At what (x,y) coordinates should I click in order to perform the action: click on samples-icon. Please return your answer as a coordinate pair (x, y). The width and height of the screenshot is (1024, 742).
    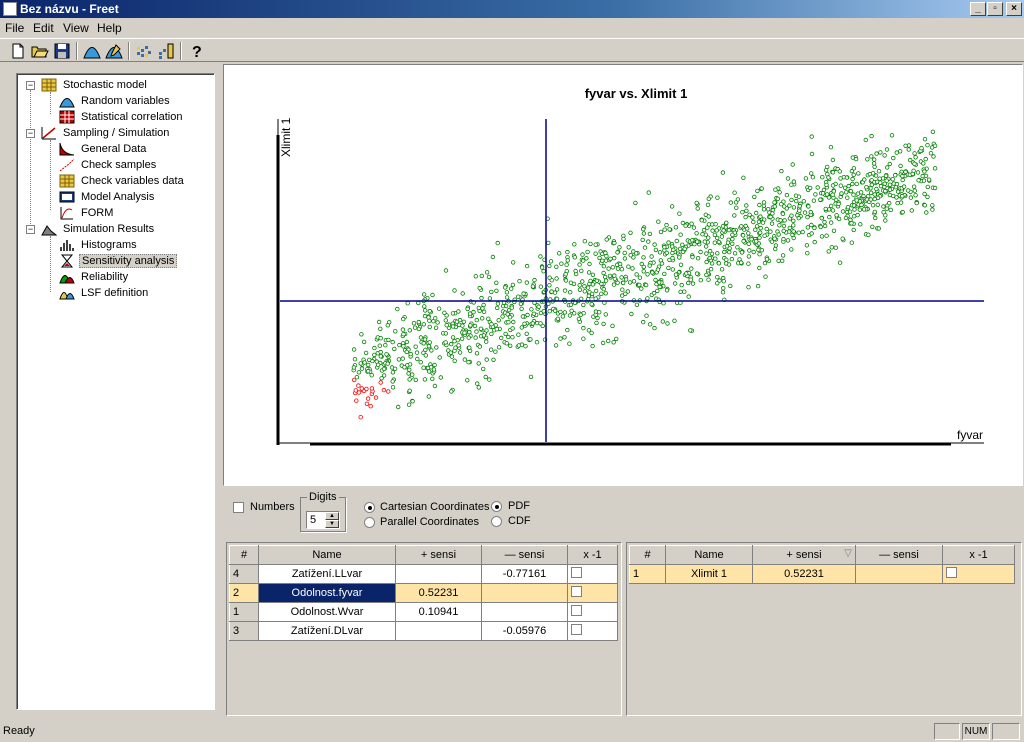
    Looking at the image, I should click on (144, 51).